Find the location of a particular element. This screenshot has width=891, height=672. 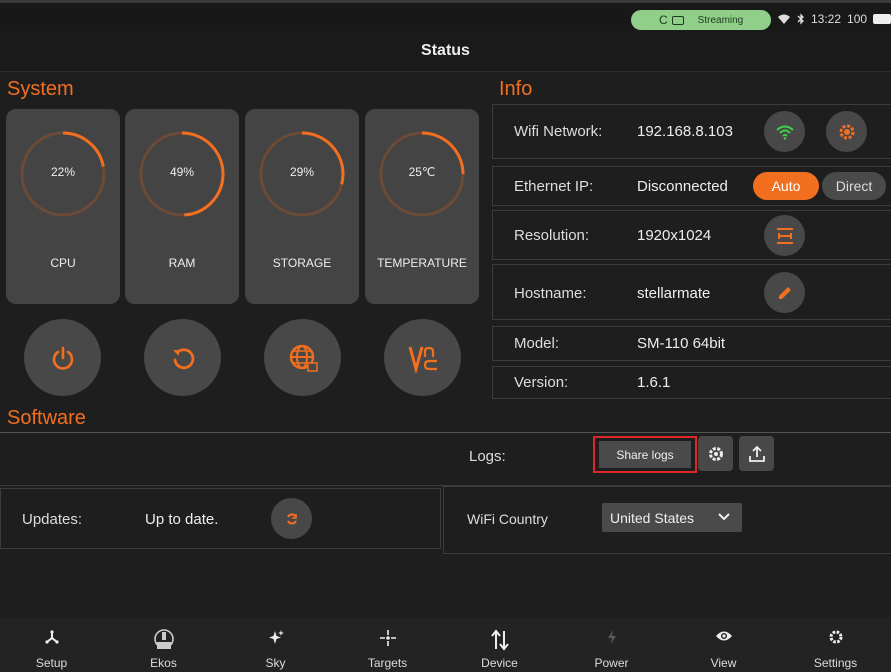

ram-gauge-card: 49% RAM is located at coordinates (182, 206).